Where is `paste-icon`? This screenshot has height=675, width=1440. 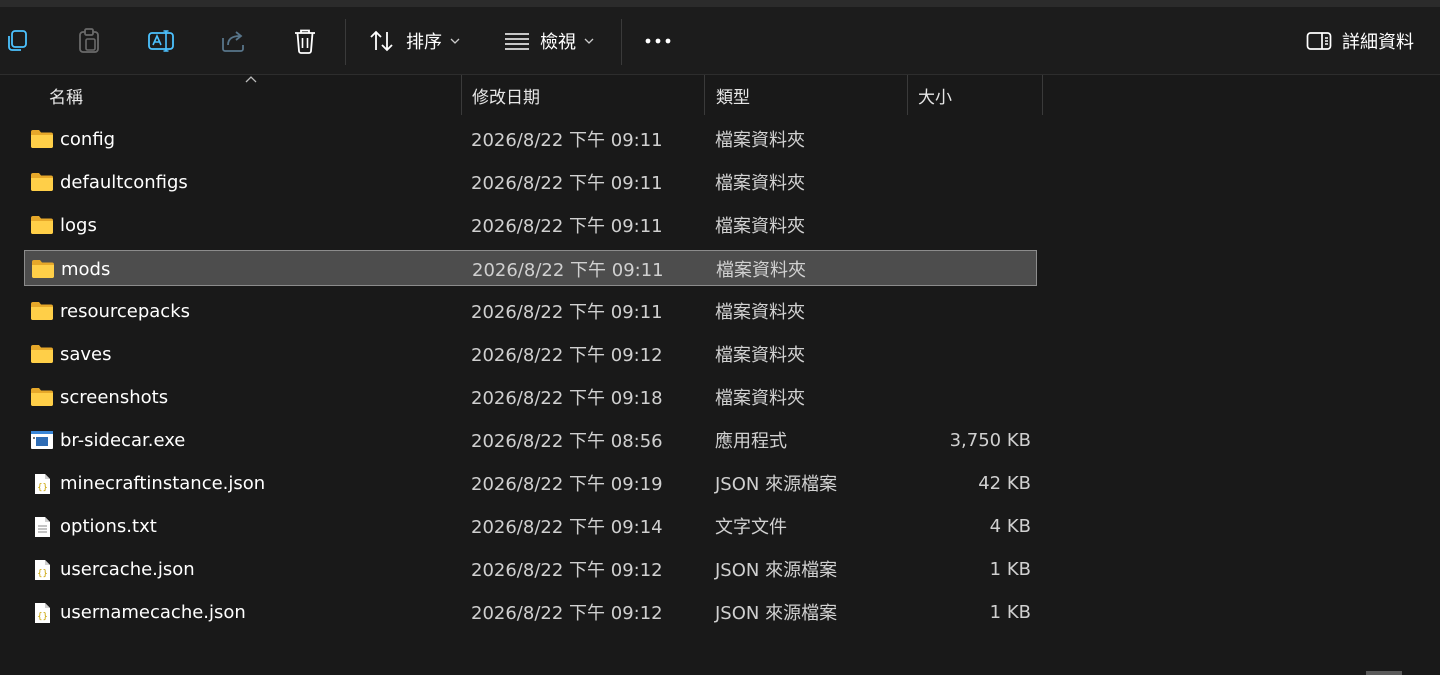 paste-icon is located at coordinates (89, 40).